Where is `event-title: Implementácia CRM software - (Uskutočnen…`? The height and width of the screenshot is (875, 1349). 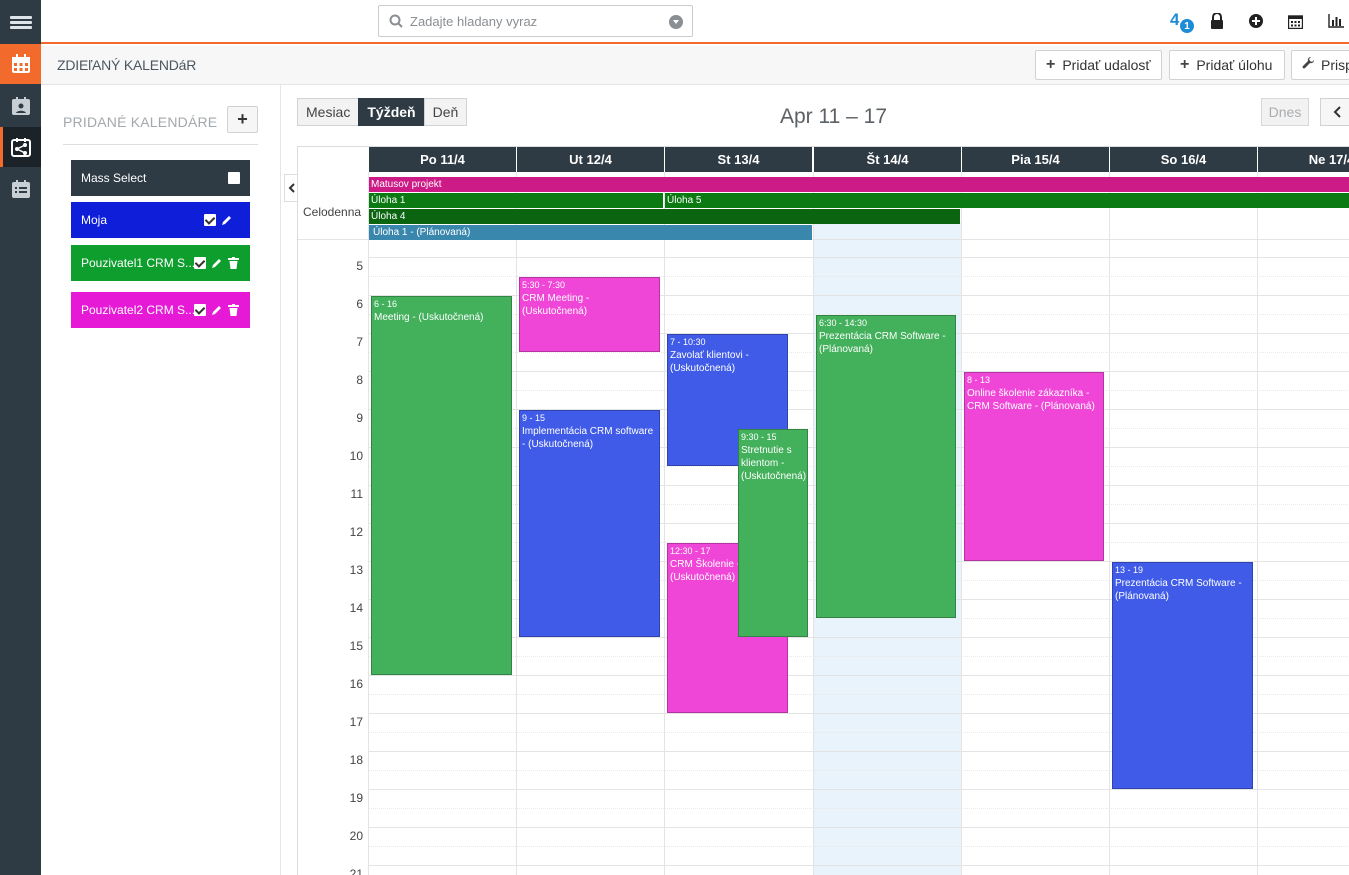
event-title: Implementácia CRM software - (Uskutočnen… is located at coordinates (588, 438).